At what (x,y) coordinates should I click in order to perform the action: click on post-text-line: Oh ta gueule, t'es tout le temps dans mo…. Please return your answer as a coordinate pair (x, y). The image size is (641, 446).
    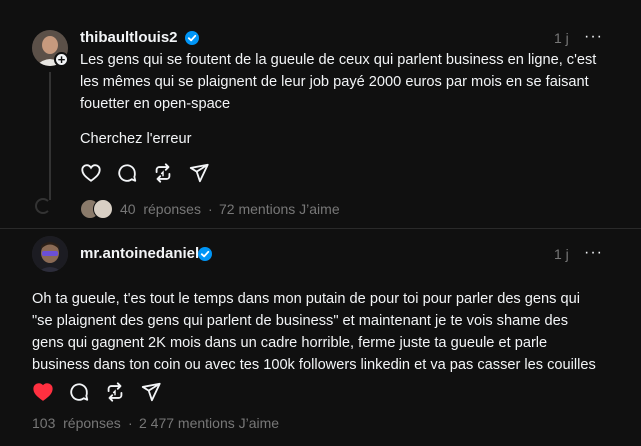
    Looking at the image, I should click on (306, 299).